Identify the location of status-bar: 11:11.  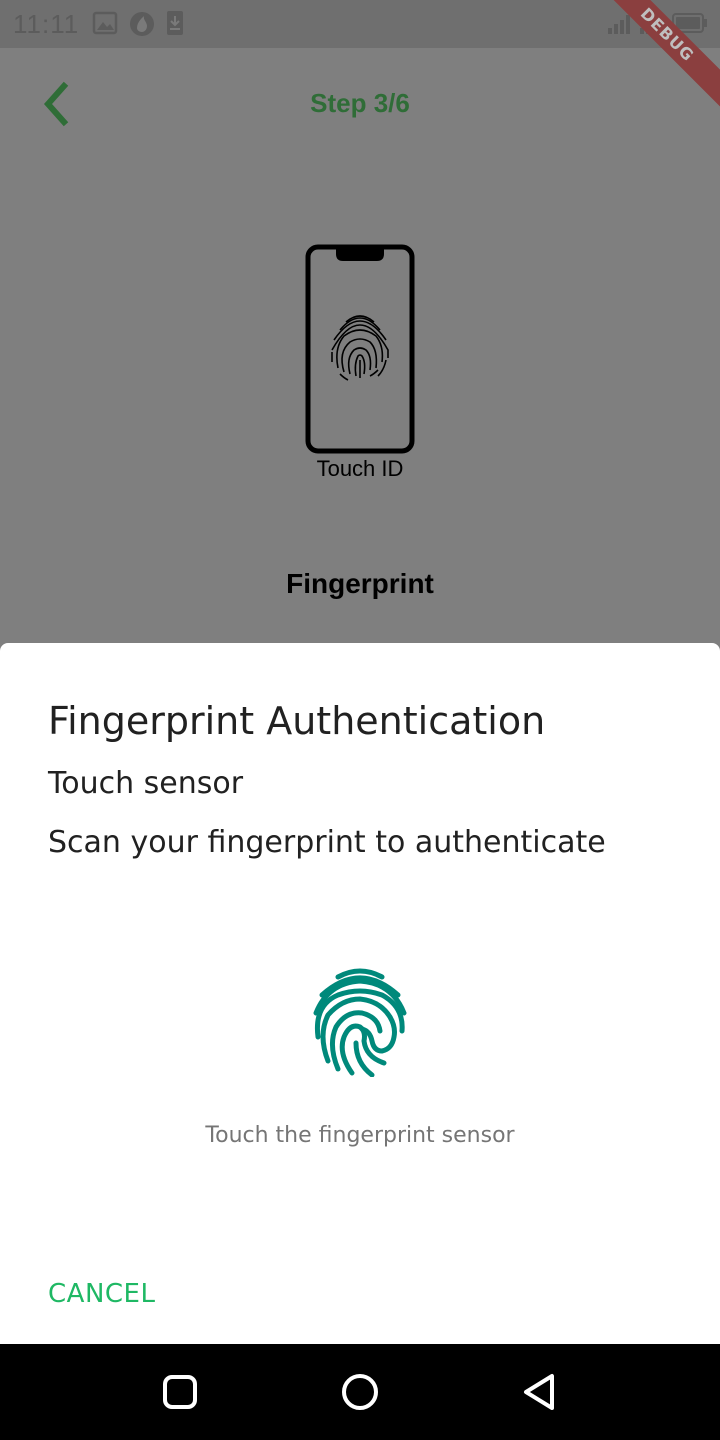
(360, 24).